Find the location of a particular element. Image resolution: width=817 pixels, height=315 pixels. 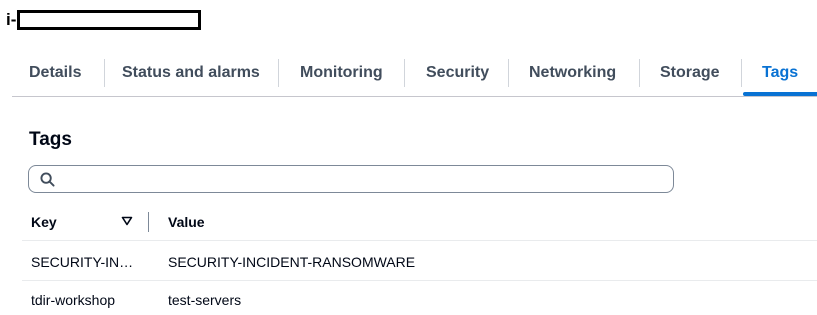

tab-details: Details is located at coordinates (55, 73).